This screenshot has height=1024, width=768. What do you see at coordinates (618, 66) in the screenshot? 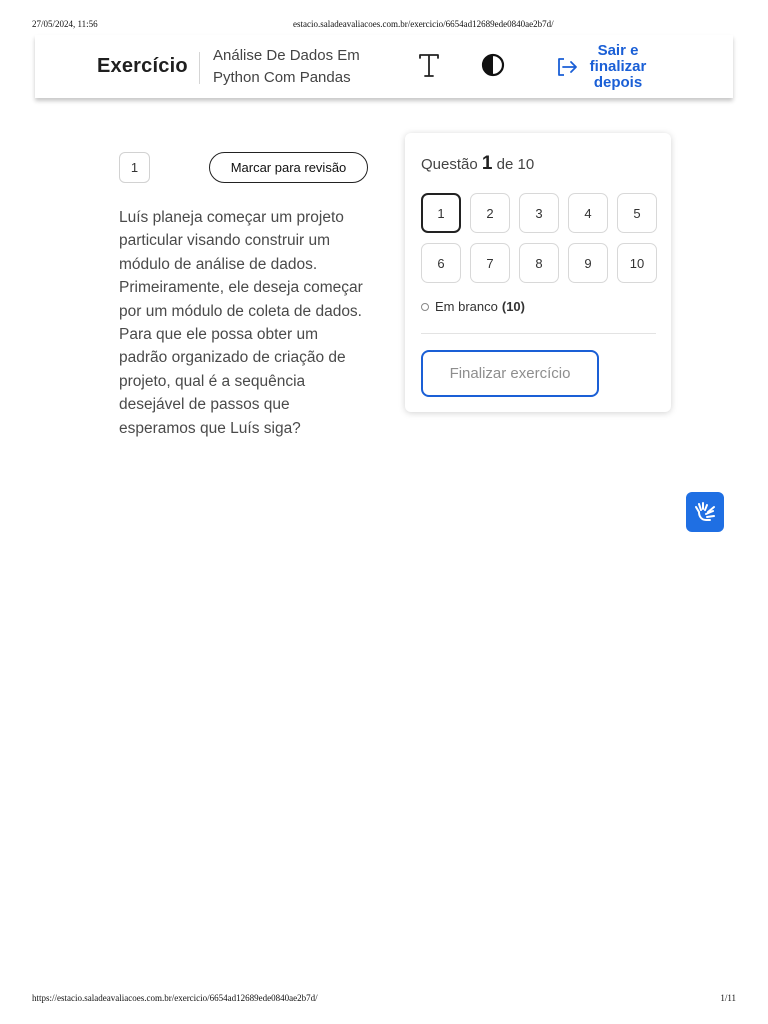
I see `exit-label: Sair e finalizar depois` at bounding box center [618, 66].